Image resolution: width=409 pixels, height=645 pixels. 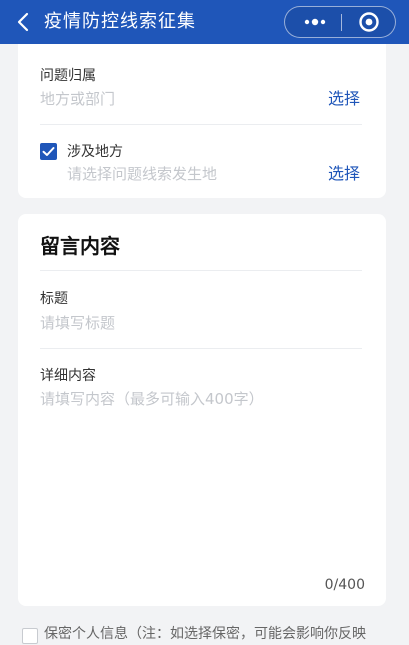 I want to click on ownership-placeholder: 地方或部门, so click(x=77, y=99).